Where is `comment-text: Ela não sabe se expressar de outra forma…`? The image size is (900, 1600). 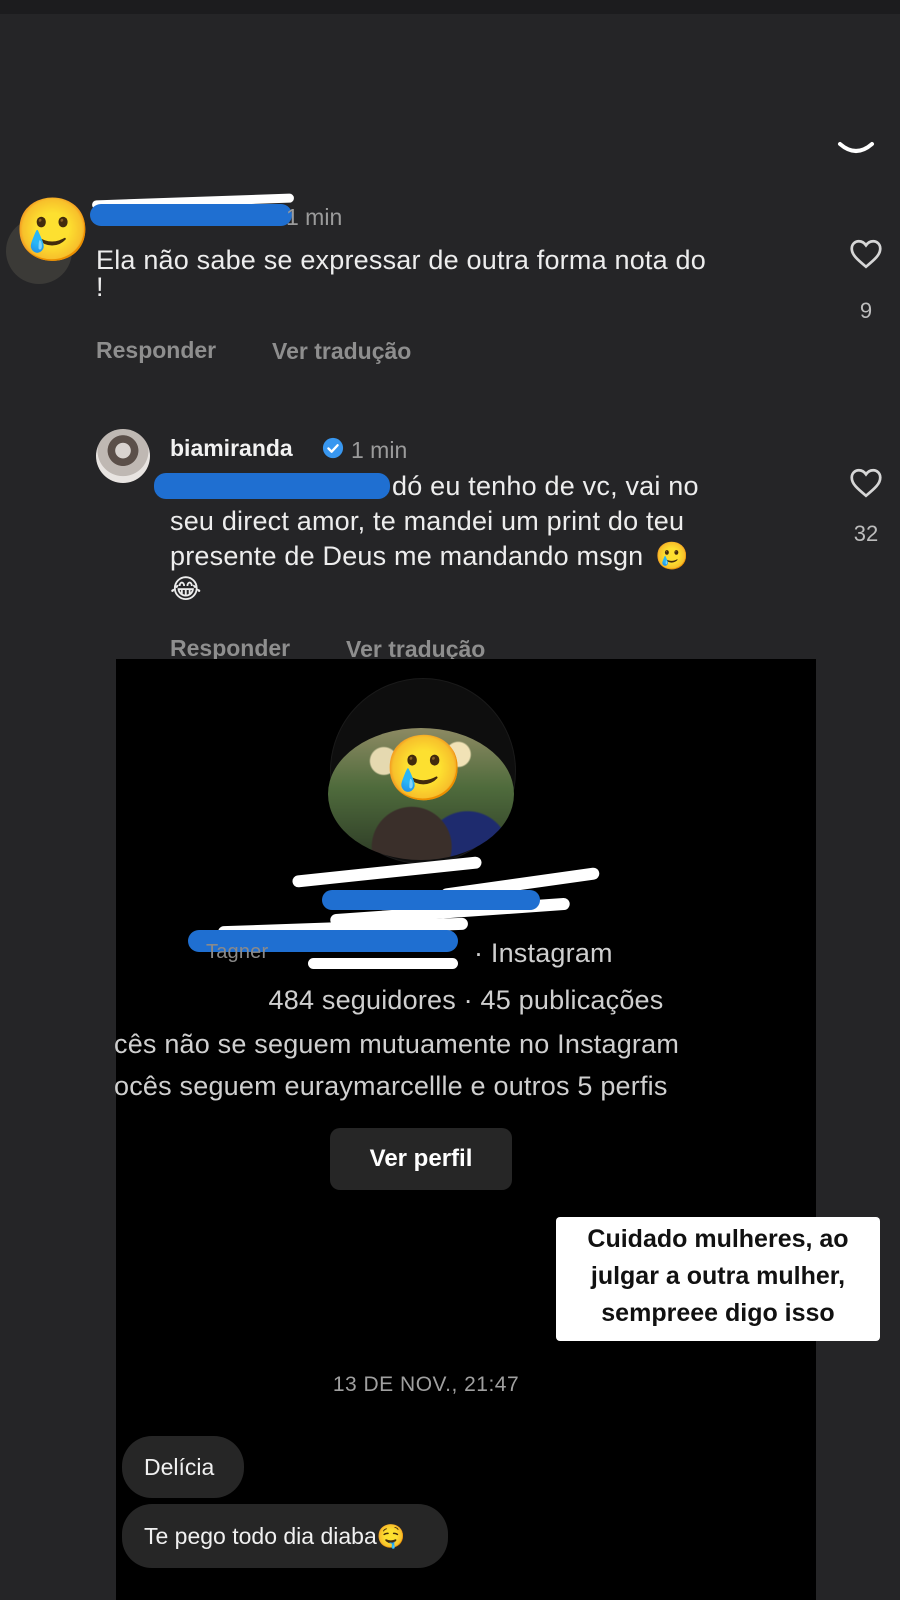 comment-text: Ela não sabe se expressar de outra forma… is located at coordinates (456, 274).